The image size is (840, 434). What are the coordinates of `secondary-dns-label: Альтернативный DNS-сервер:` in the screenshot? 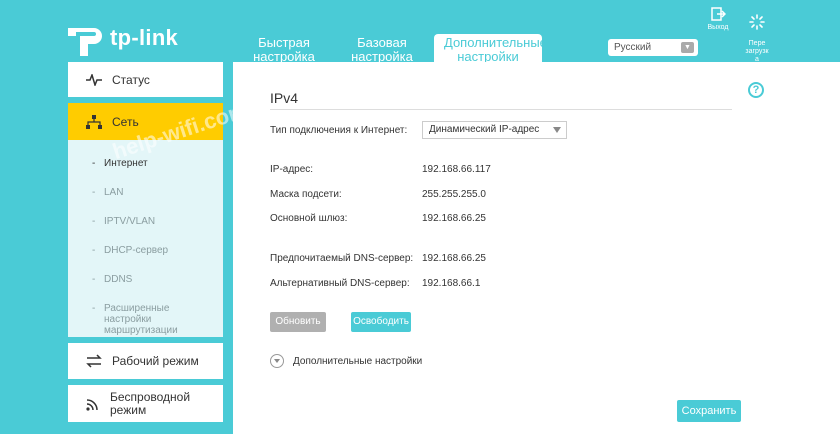 It's located at (340, 283).